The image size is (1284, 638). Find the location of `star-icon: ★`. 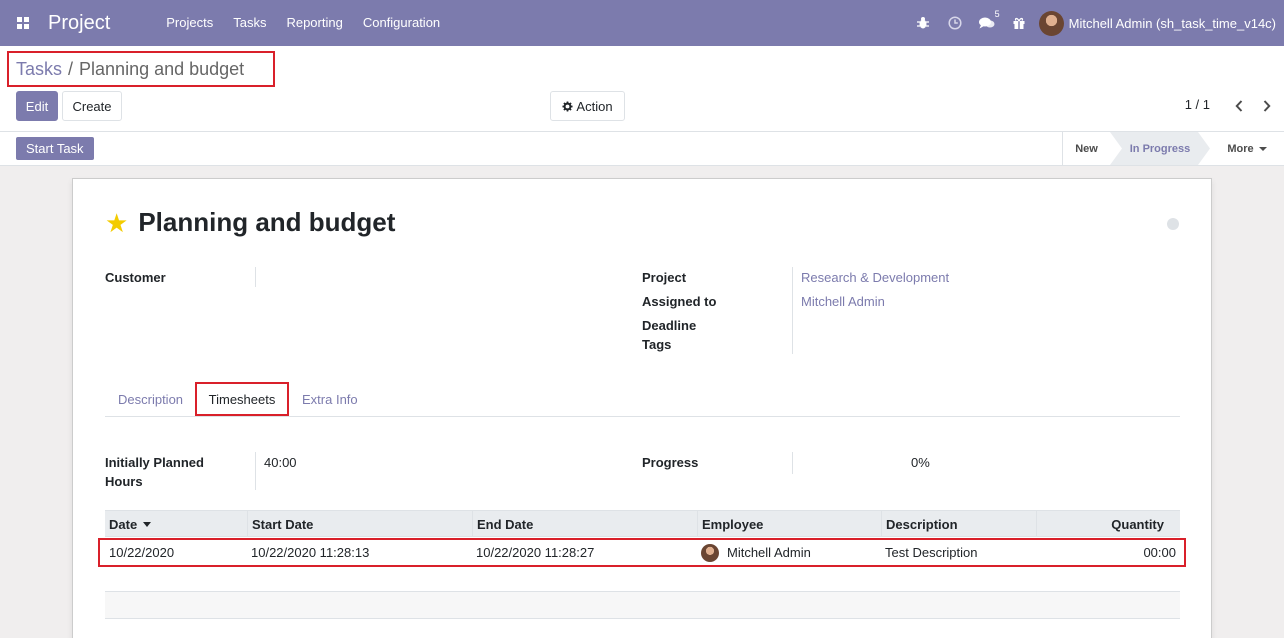

star-icon: ★ is located at coordinates (116, 223).